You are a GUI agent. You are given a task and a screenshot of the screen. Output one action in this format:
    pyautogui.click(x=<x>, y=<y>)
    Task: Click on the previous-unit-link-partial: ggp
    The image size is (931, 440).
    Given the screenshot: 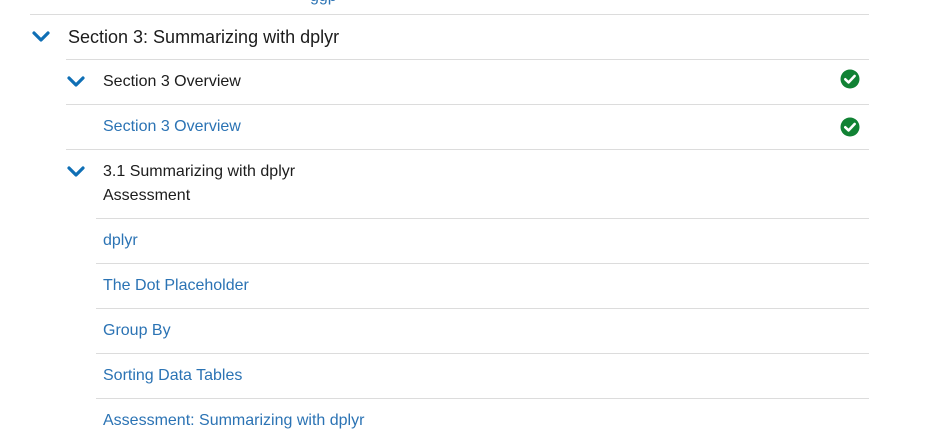 What is the action you would take?
    pyautogui.click(x=323, y=2)
    